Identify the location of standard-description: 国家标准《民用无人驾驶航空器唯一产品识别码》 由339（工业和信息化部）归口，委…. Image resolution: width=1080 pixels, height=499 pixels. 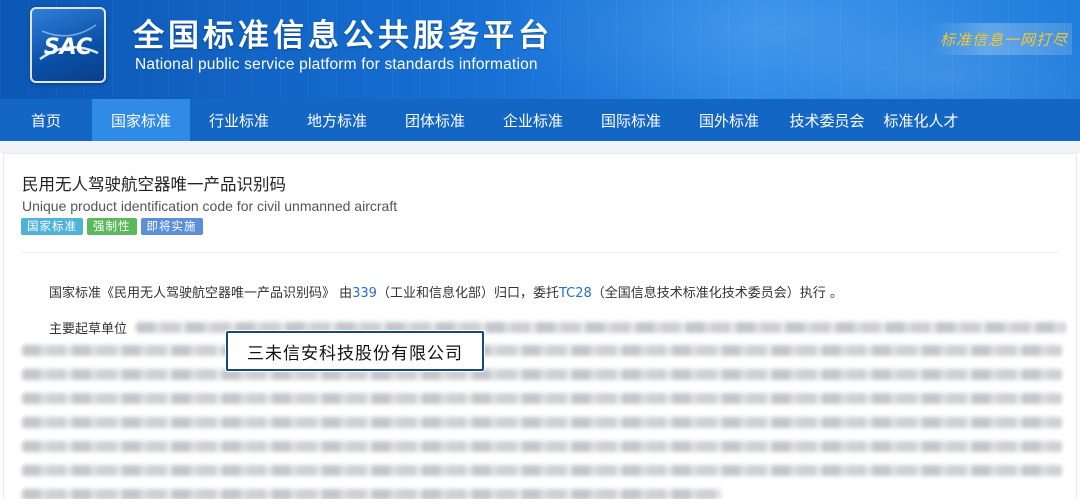
(446, 291).